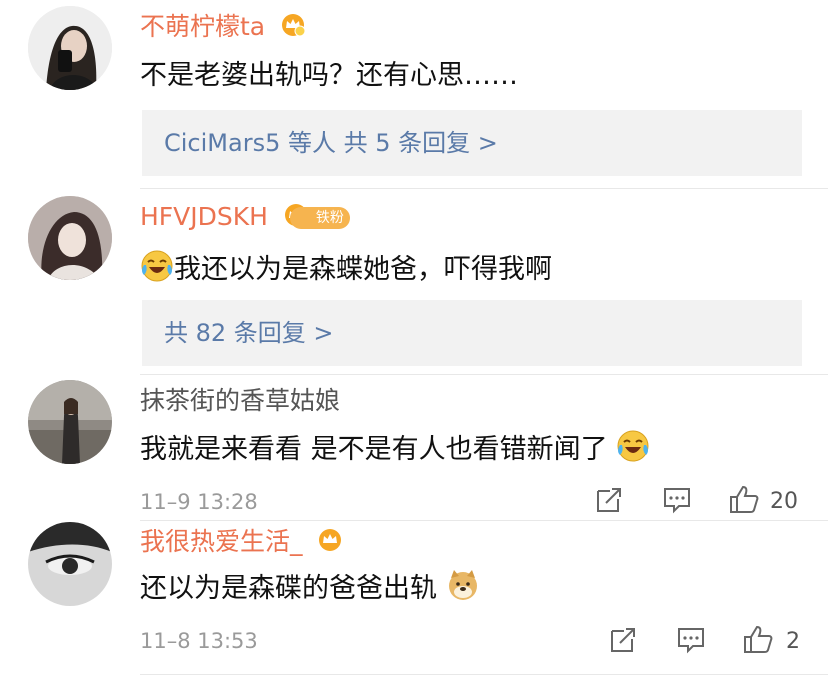 The height and width of the screenshot is (682, 828). Describe the element at coordinates (204, 216) in the screenshot. I see `username-text: HFVJDSKH` at that location.